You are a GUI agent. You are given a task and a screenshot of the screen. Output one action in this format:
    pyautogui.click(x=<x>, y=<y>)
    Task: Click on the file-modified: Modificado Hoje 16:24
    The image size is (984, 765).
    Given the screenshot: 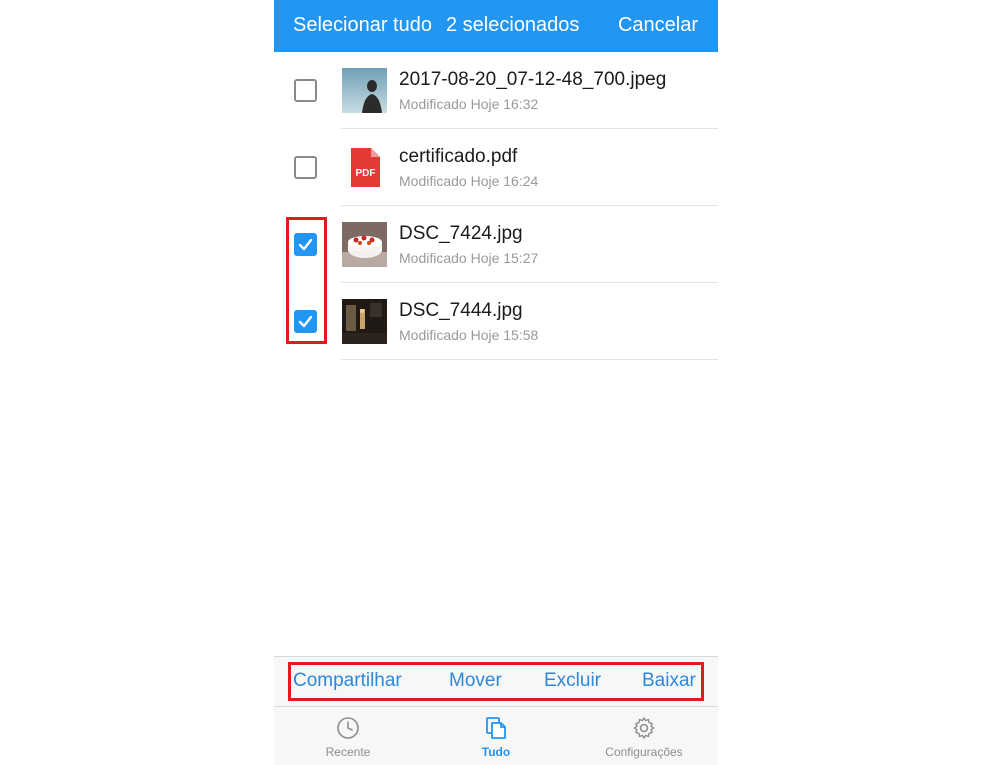 What is the action you would take?
    pyautogui.click(x=469, y=181)
    